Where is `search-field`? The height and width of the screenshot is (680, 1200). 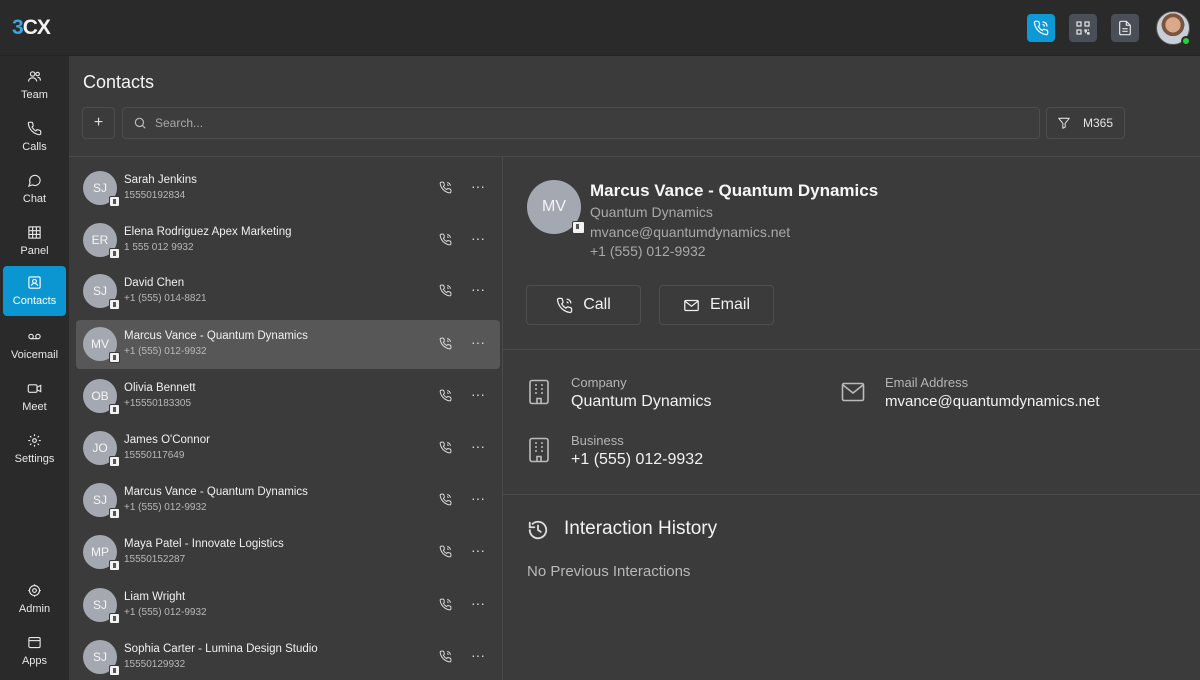
search-field is located at coordinates (581, 123).